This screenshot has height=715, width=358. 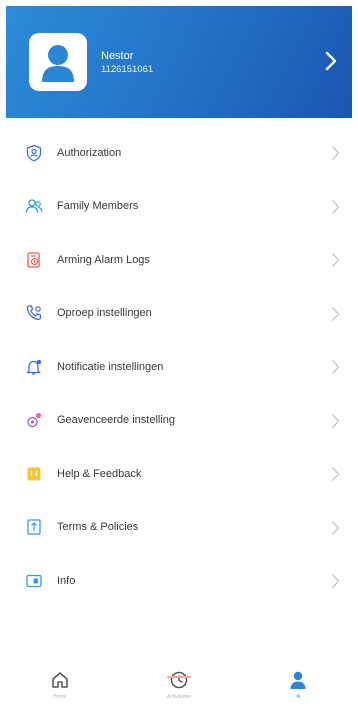 What do you see at coordinates (34, 420) in the screenshot?
I see `advanced-settings-icon` at bounding box center [34, 420].